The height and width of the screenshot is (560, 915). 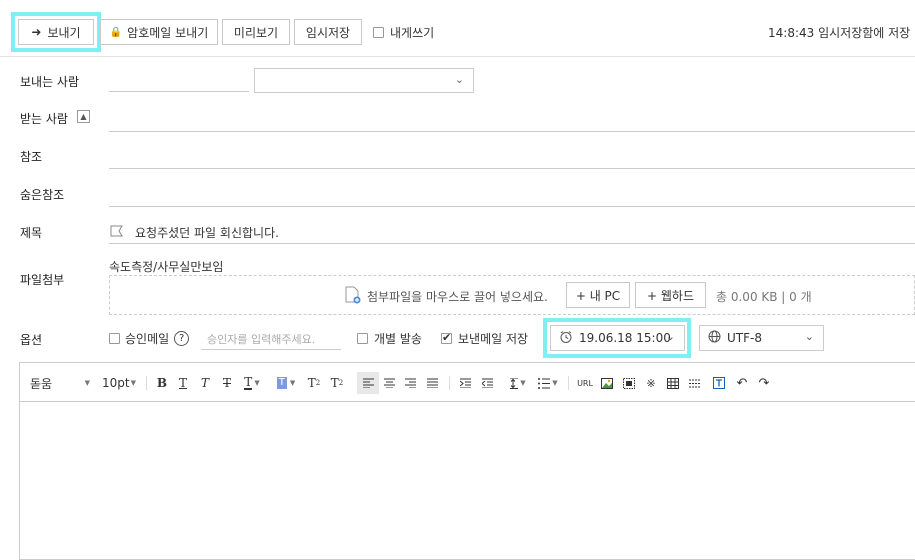 I want to click on temp-save-button: 임시저장, so click(x=328, y=32).